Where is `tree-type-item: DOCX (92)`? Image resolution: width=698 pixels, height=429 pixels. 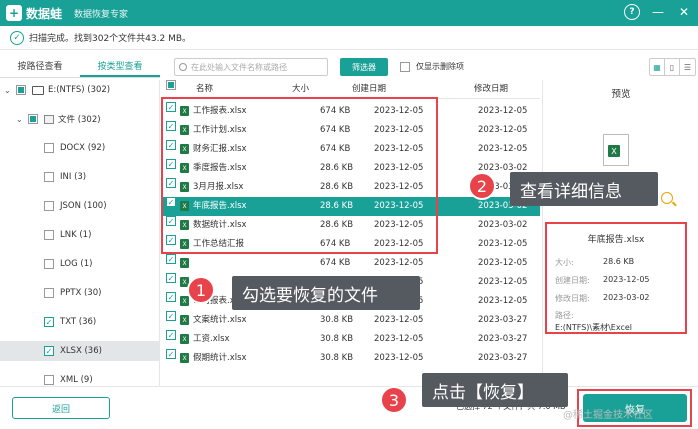 tree-type-item: DOCX (92) is located at coordinates (79, 148).